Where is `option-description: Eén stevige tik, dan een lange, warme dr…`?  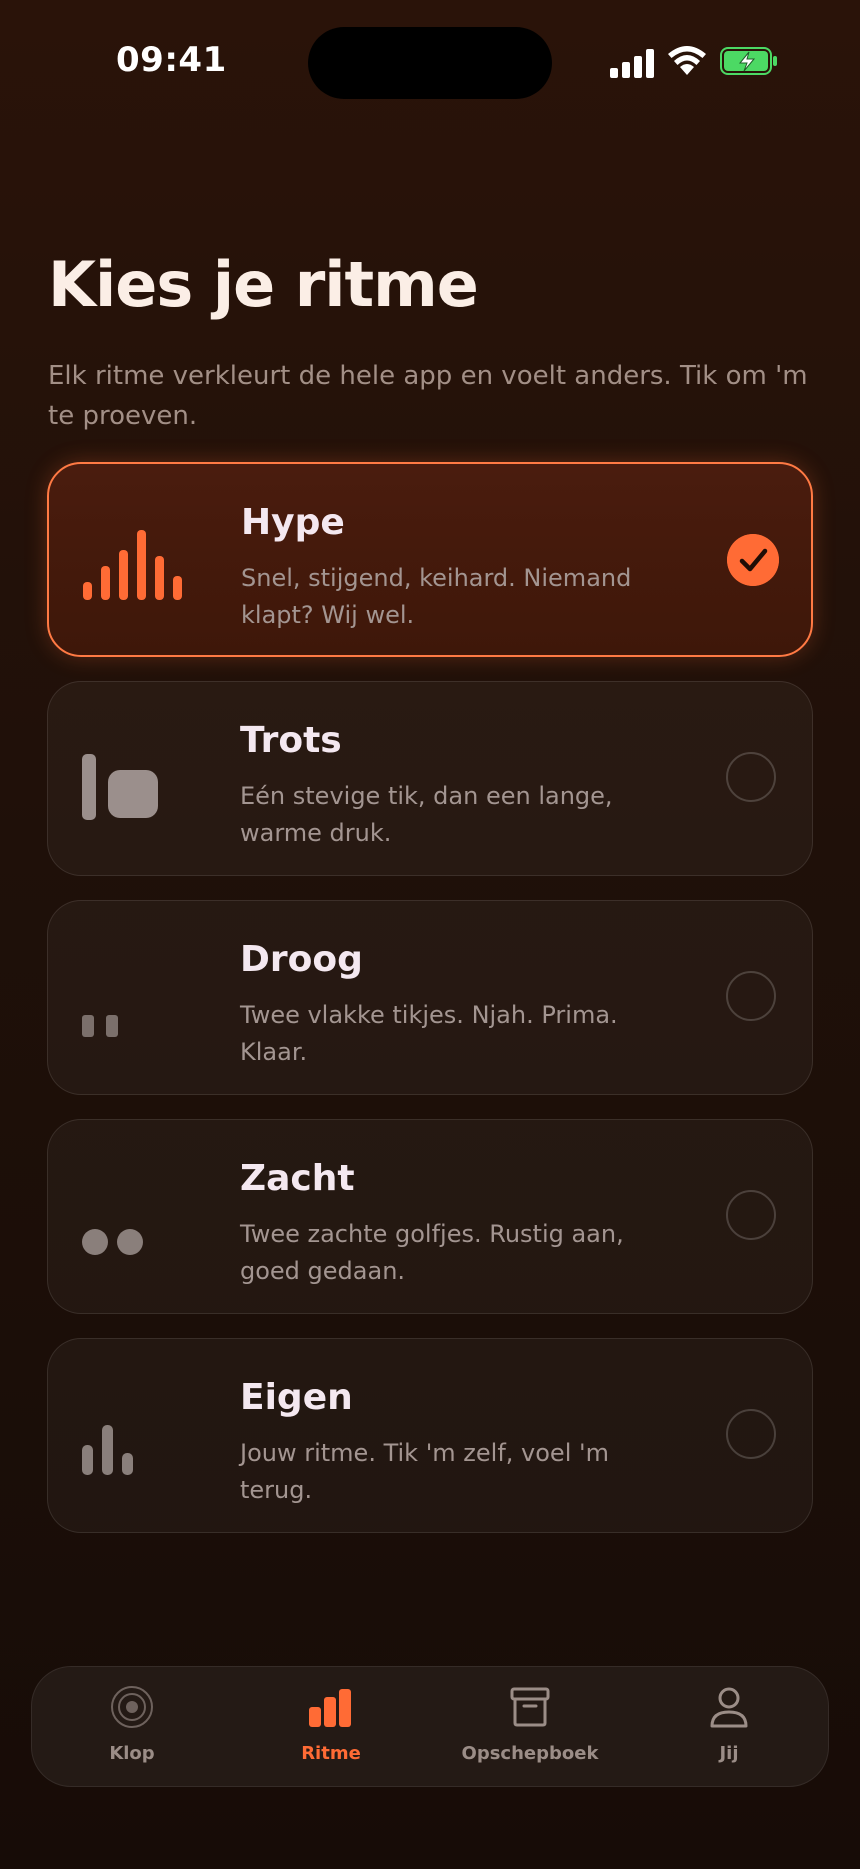 option-description: Eén stevige tik, dan een lange, warme dr… is located at coordinates (426, 814).